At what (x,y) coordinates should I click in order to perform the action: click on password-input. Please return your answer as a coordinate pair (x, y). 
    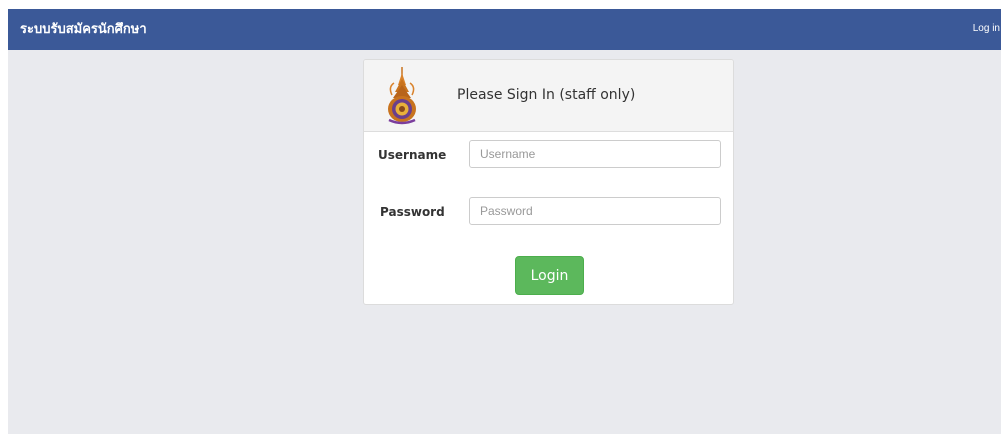
    Looking at the image, I should click on (595, 211).